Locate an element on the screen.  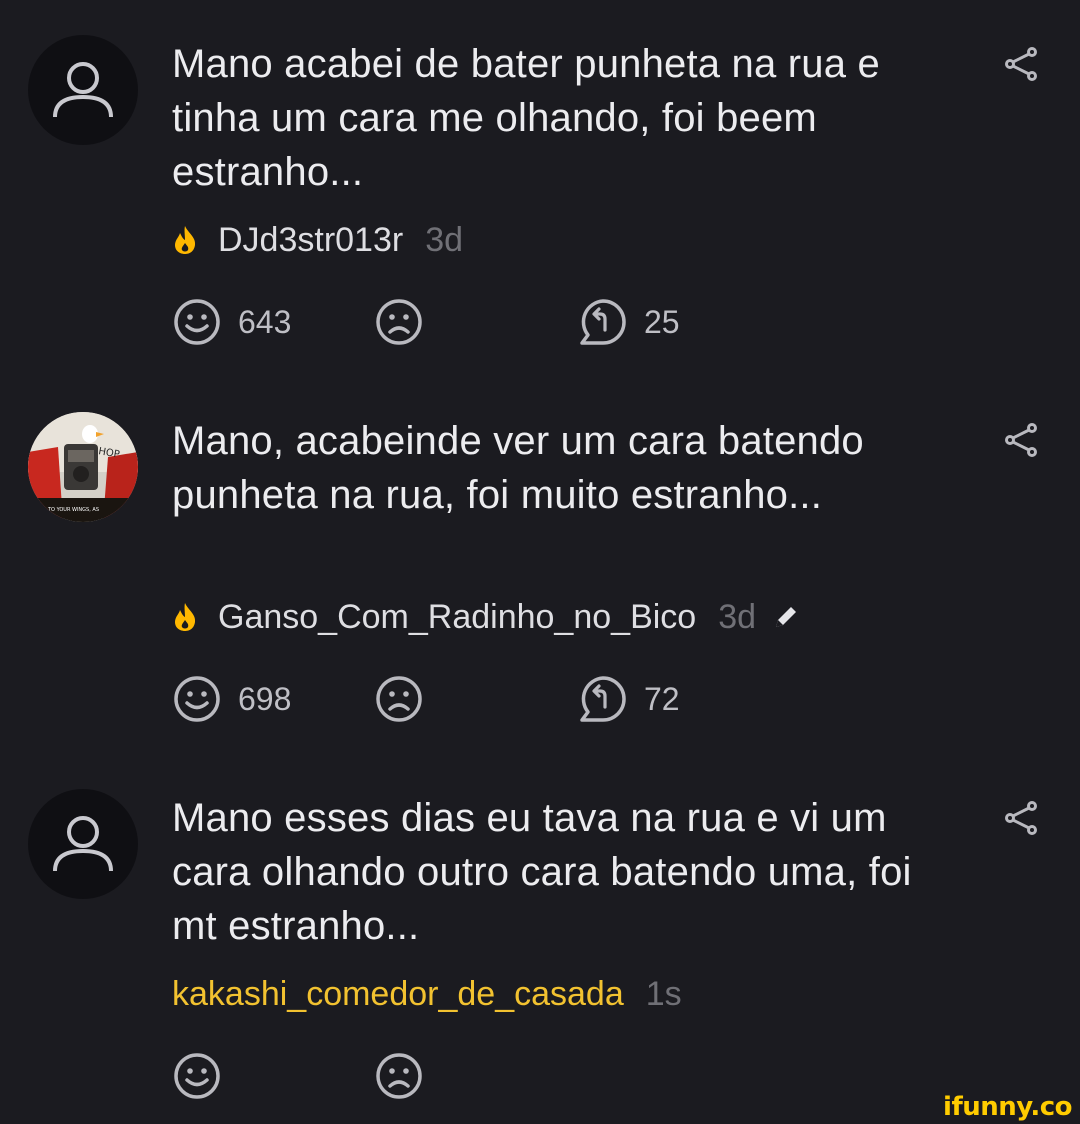
comment-actions: 643 25 is located at coordinates (472, 322).